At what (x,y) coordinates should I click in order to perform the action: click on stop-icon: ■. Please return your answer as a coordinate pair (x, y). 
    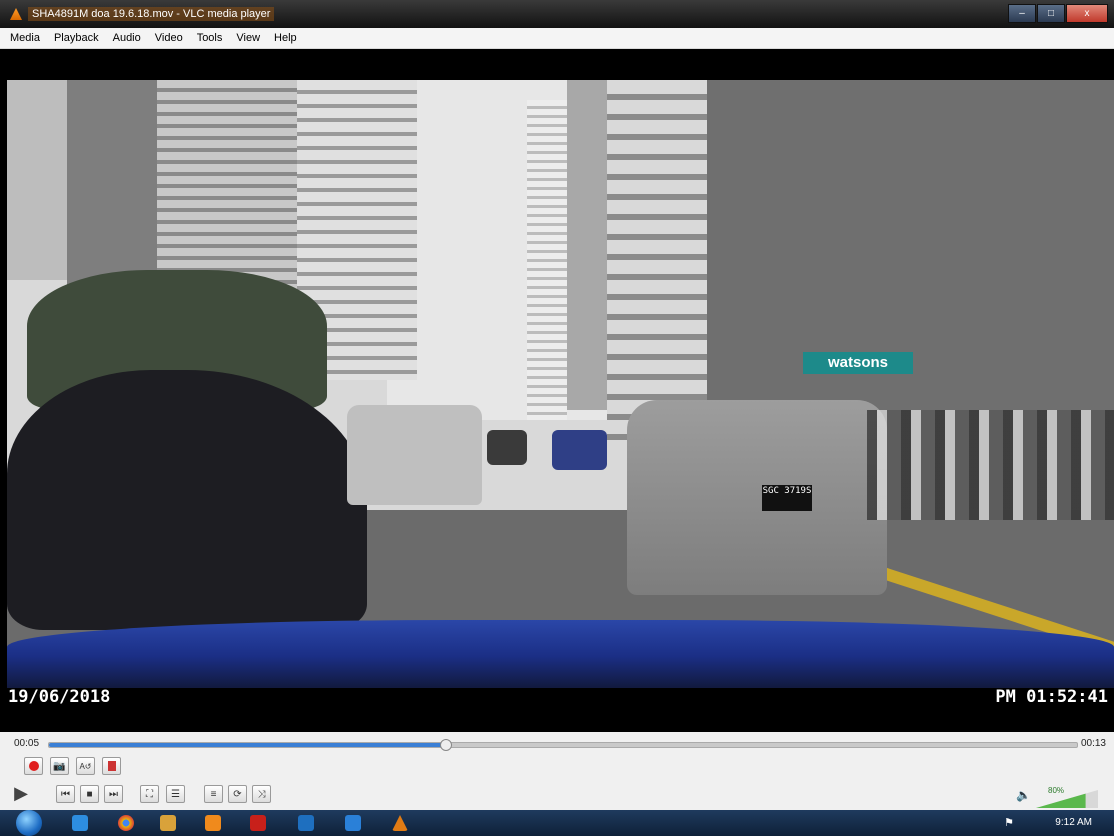
    Looking at the image, I should click on (89, 794).